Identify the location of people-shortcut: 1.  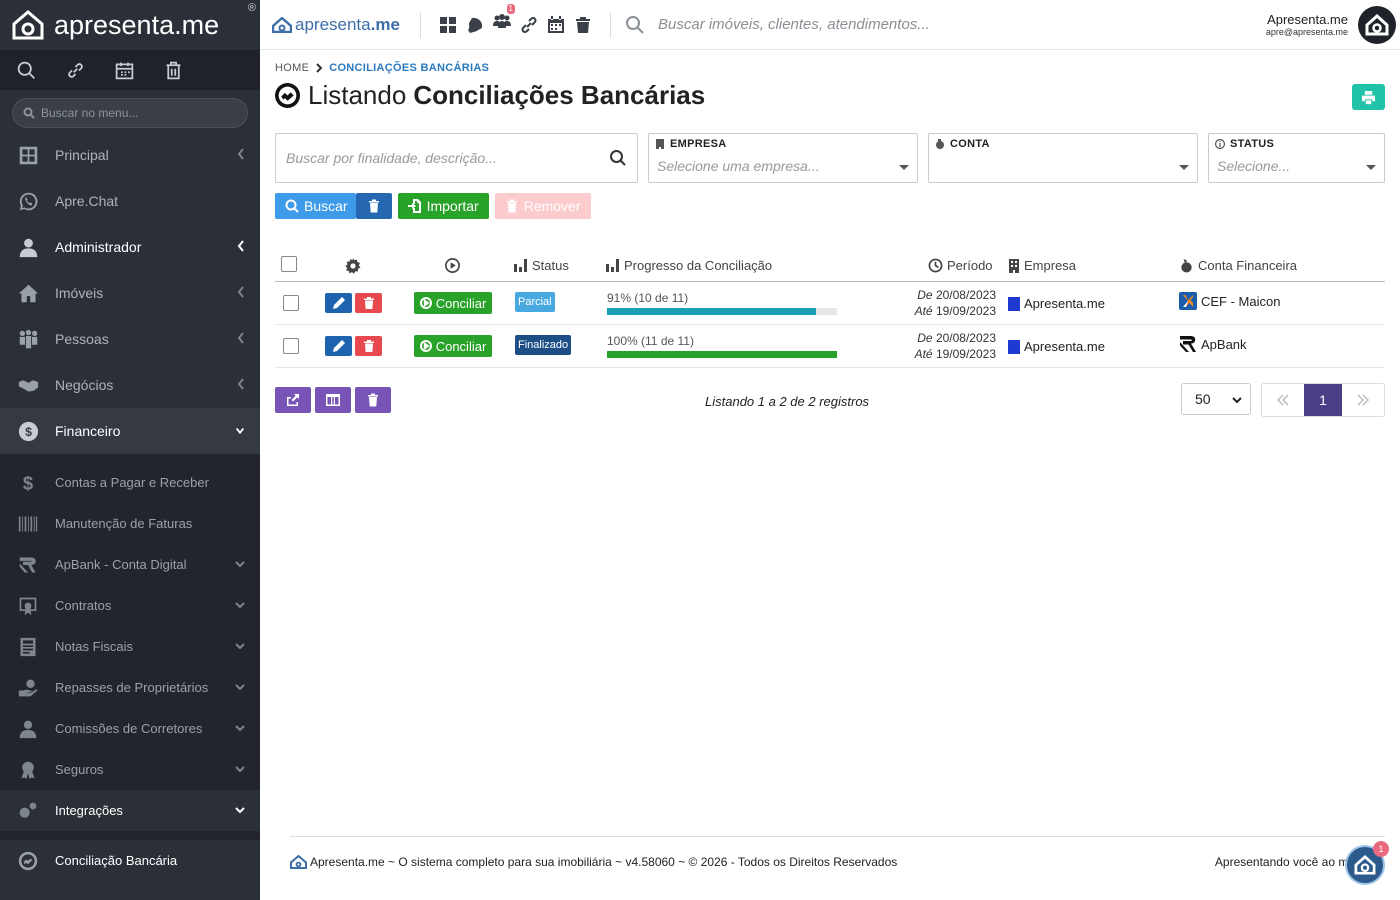
(504, 20).